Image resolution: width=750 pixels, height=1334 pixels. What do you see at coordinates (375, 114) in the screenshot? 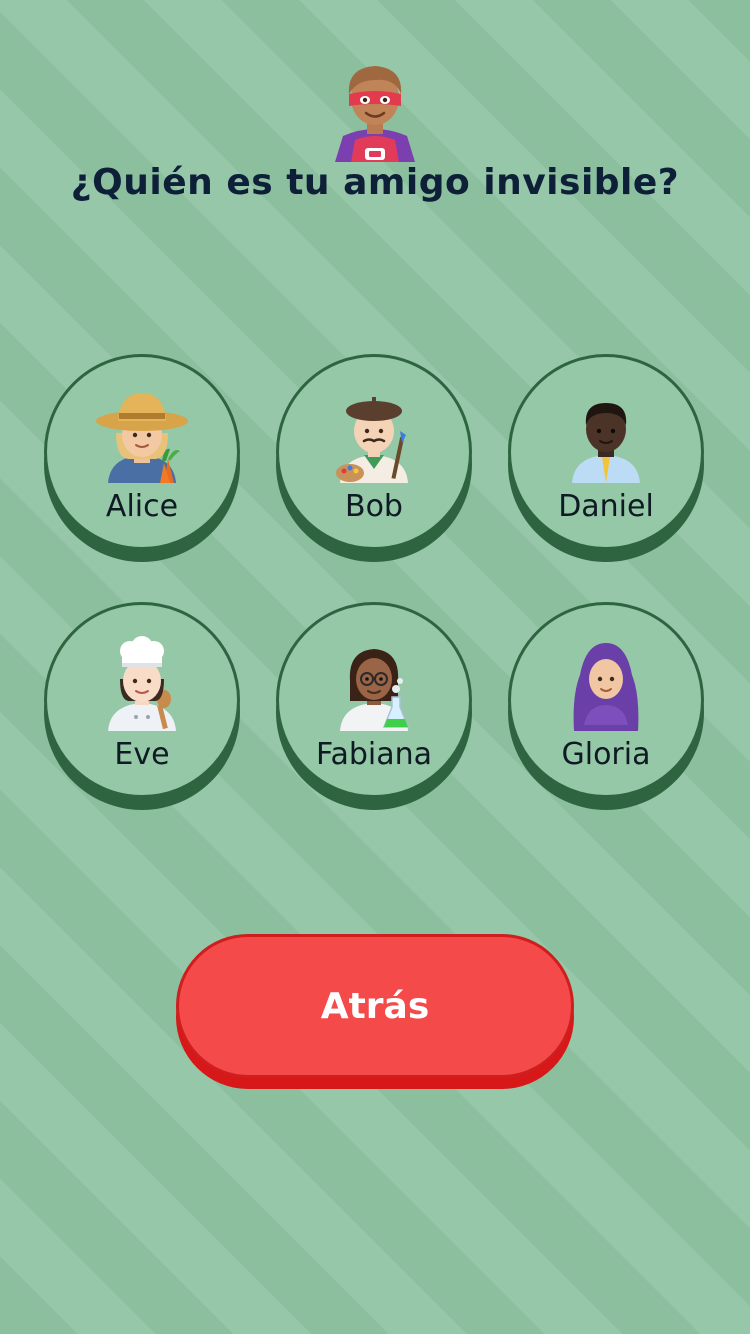
I see `superhero-icon` at bounding box center [375, 114].